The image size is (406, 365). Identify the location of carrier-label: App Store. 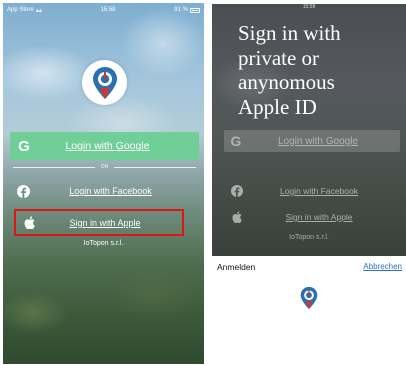
(20, 10).